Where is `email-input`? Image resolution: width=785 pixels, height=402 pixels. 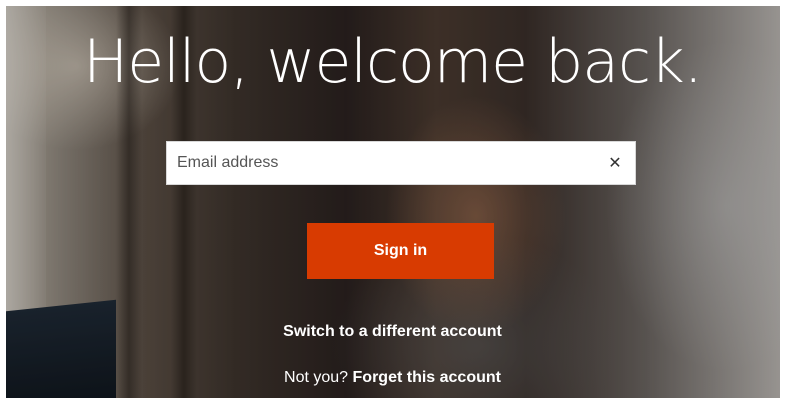
email-input is located at coordinates (377, 163).